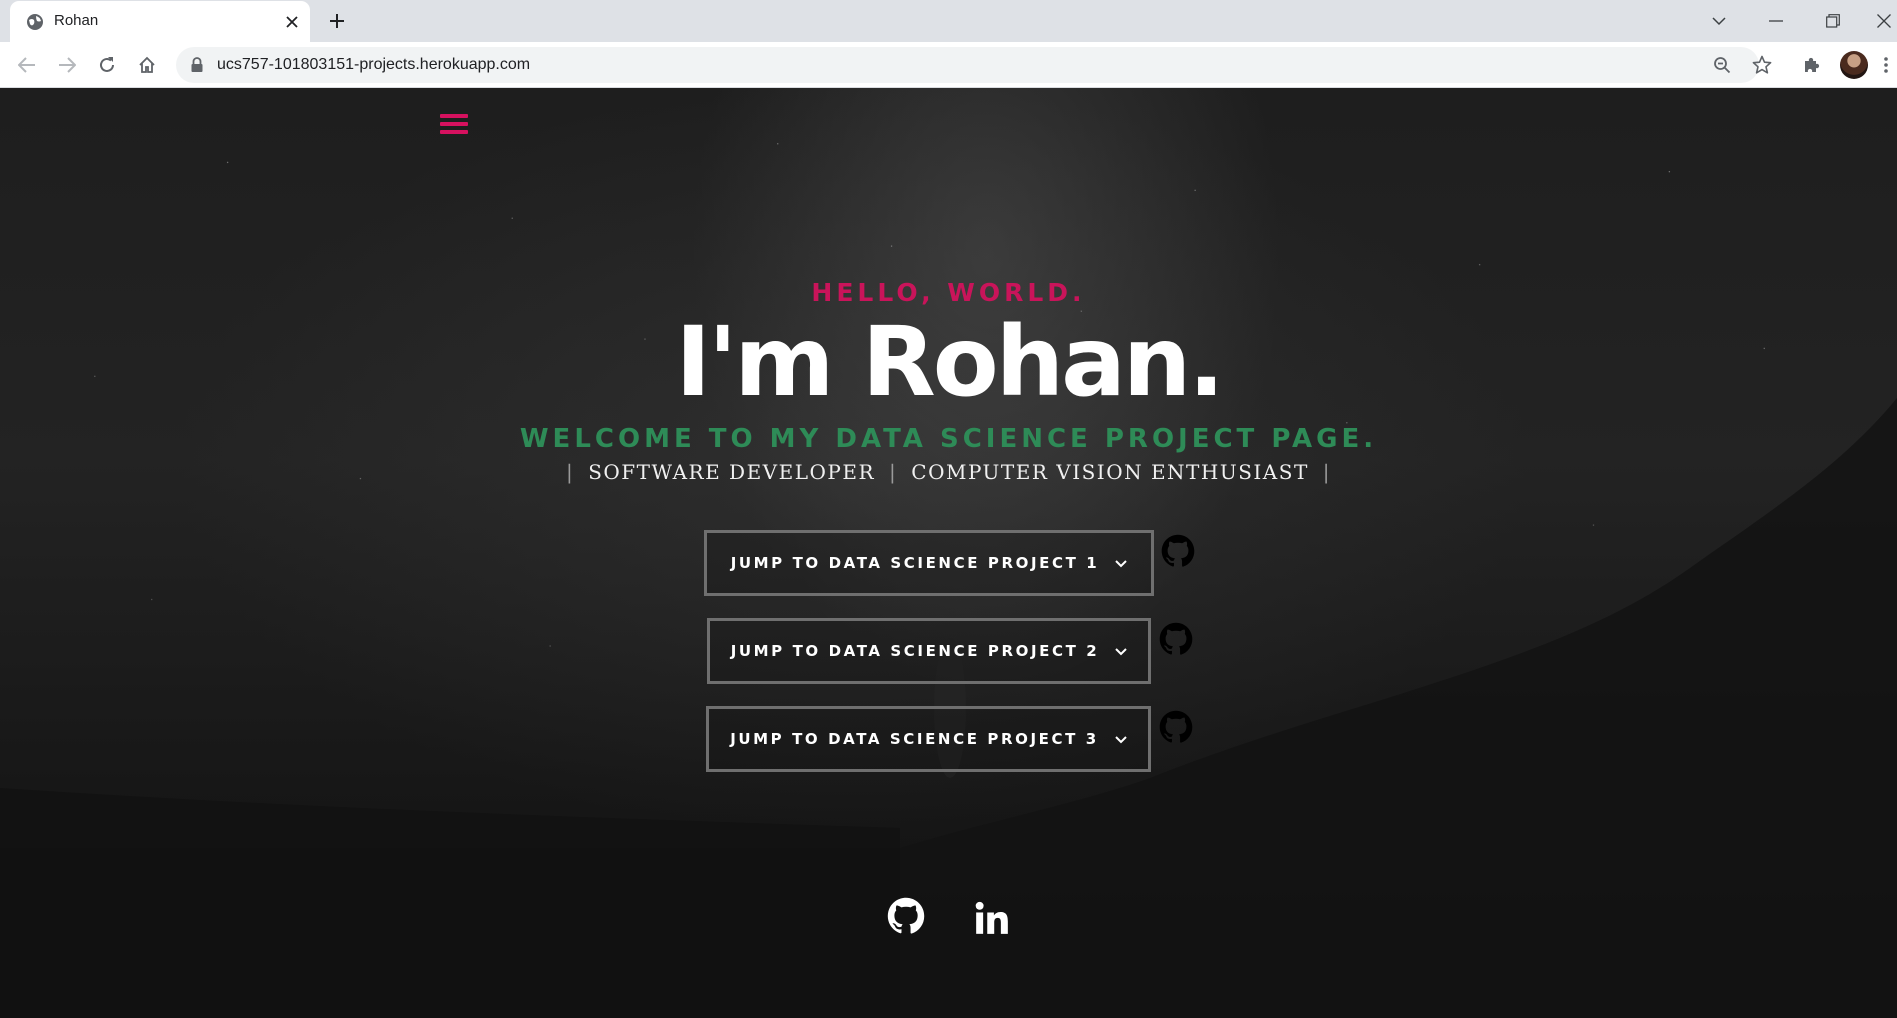 This screenshot has height=1018, width=1897. Describe the element at coordinates (1719, 21) in the screenshot. I see `tab-search-icon` at that location.